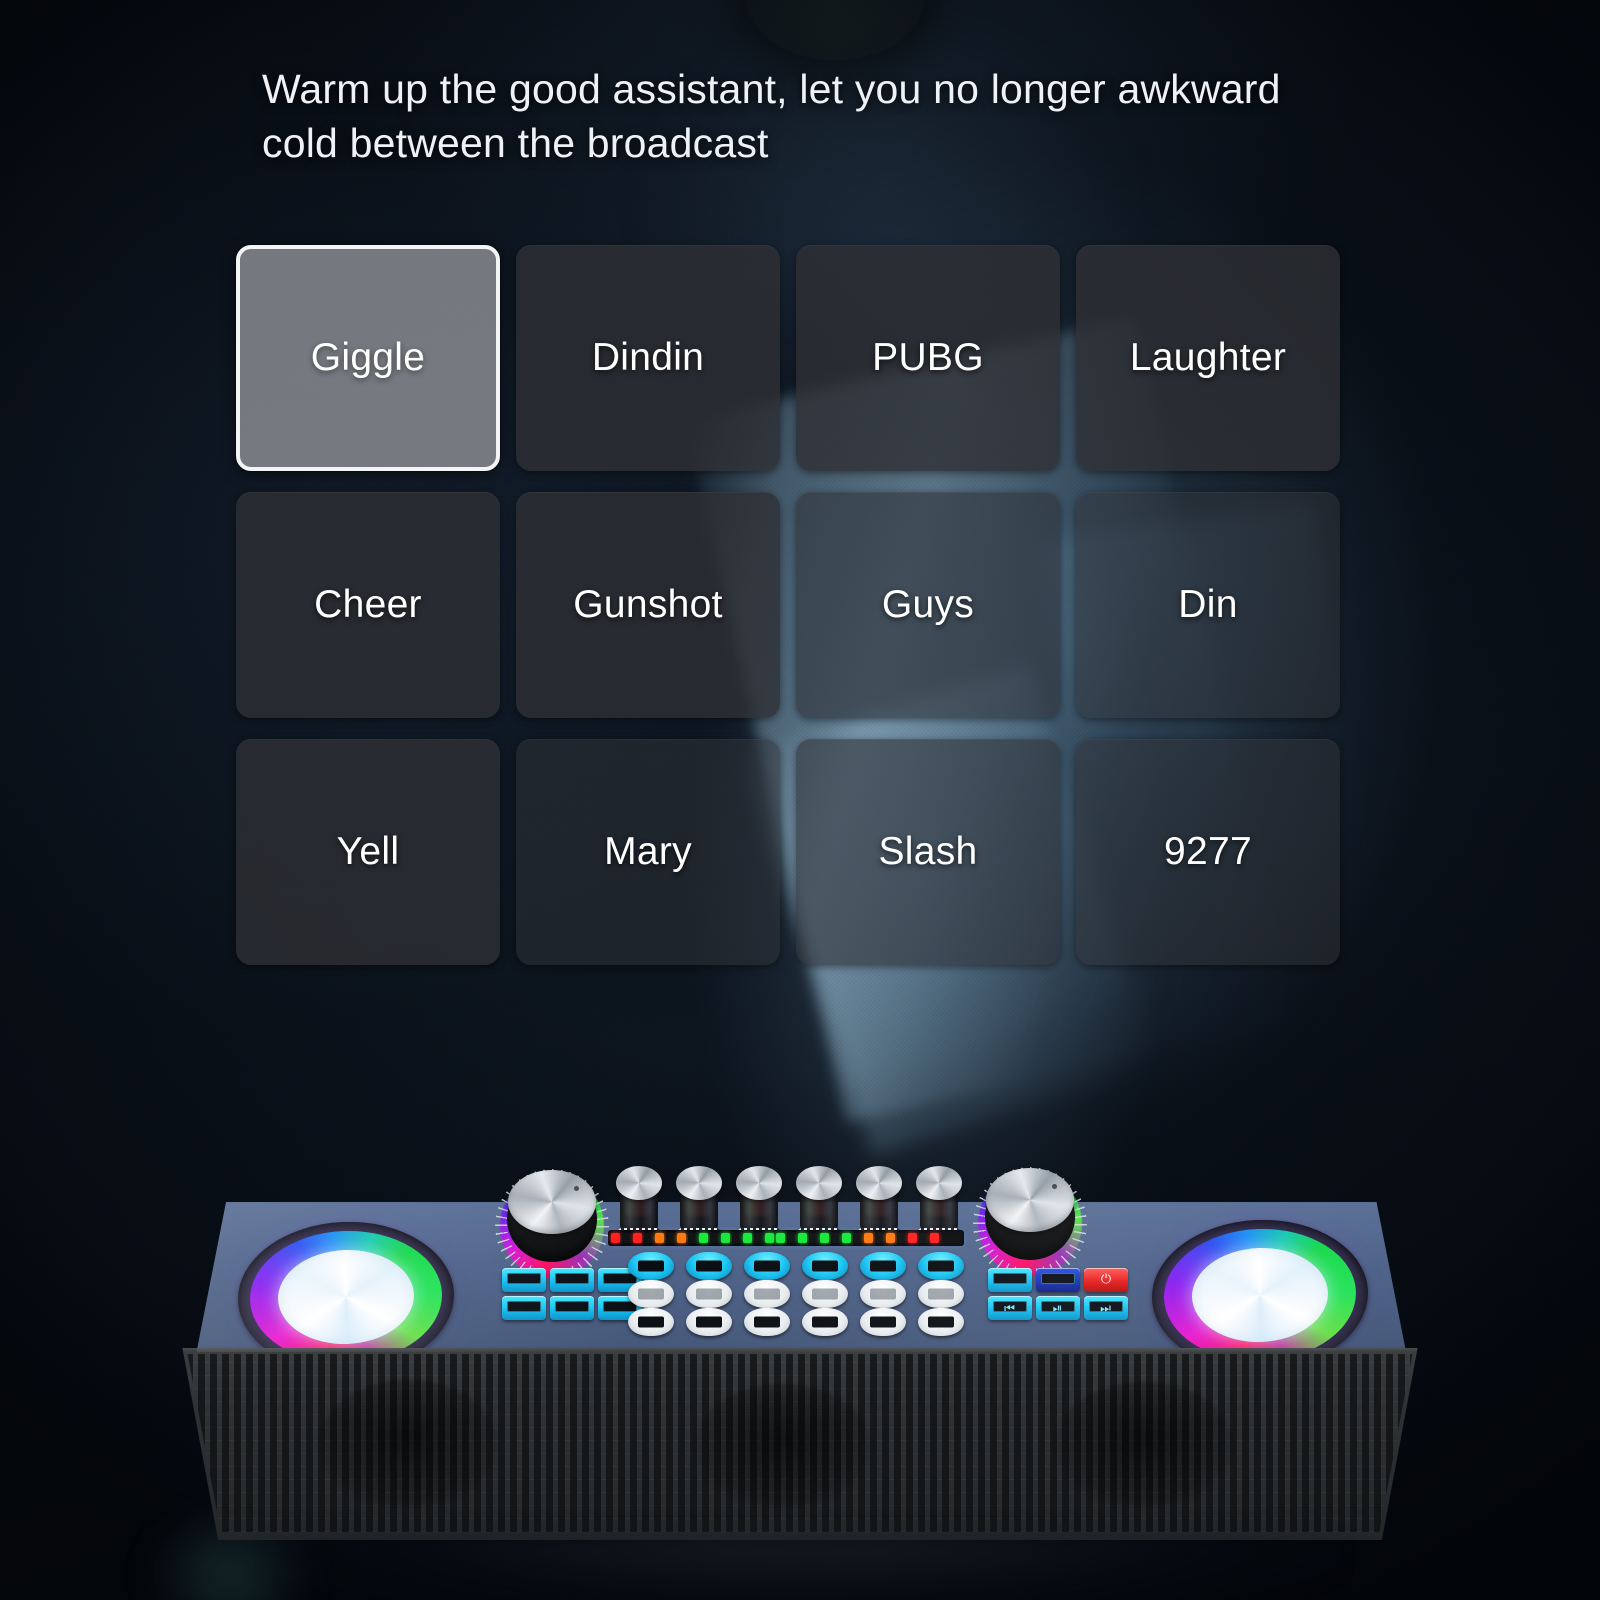 The height and width of the screenshot is (1600, 1600). I want to click on round-sound-button-r2-c5, so click(883, 1294).